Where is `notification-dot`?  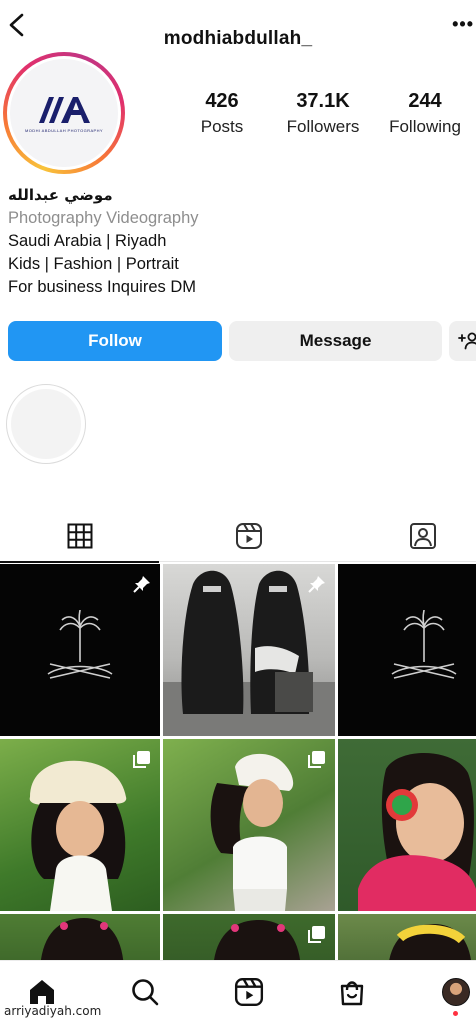 notification-dot is located at coordinates (455, 1013).